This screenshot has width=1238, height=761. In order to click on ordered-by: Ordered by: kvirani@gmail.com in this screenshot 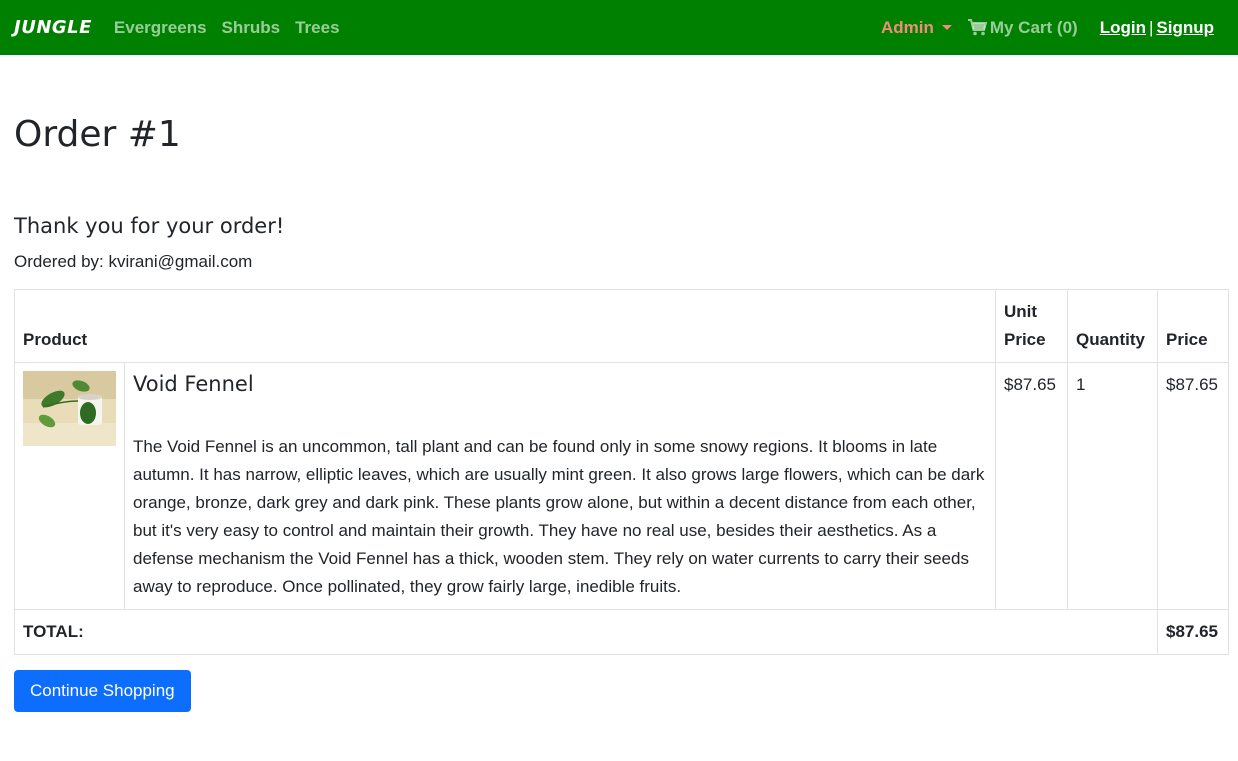, I will do `click(133, 261)`.